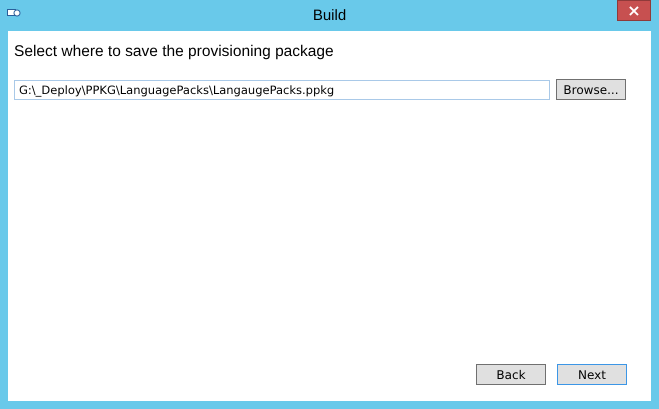 This screenshot has height=409, width=659. Describe the element at coordinates (174, 52) in the screenshot. I see `page-heading: Select where to save the provisioning package` at that location.